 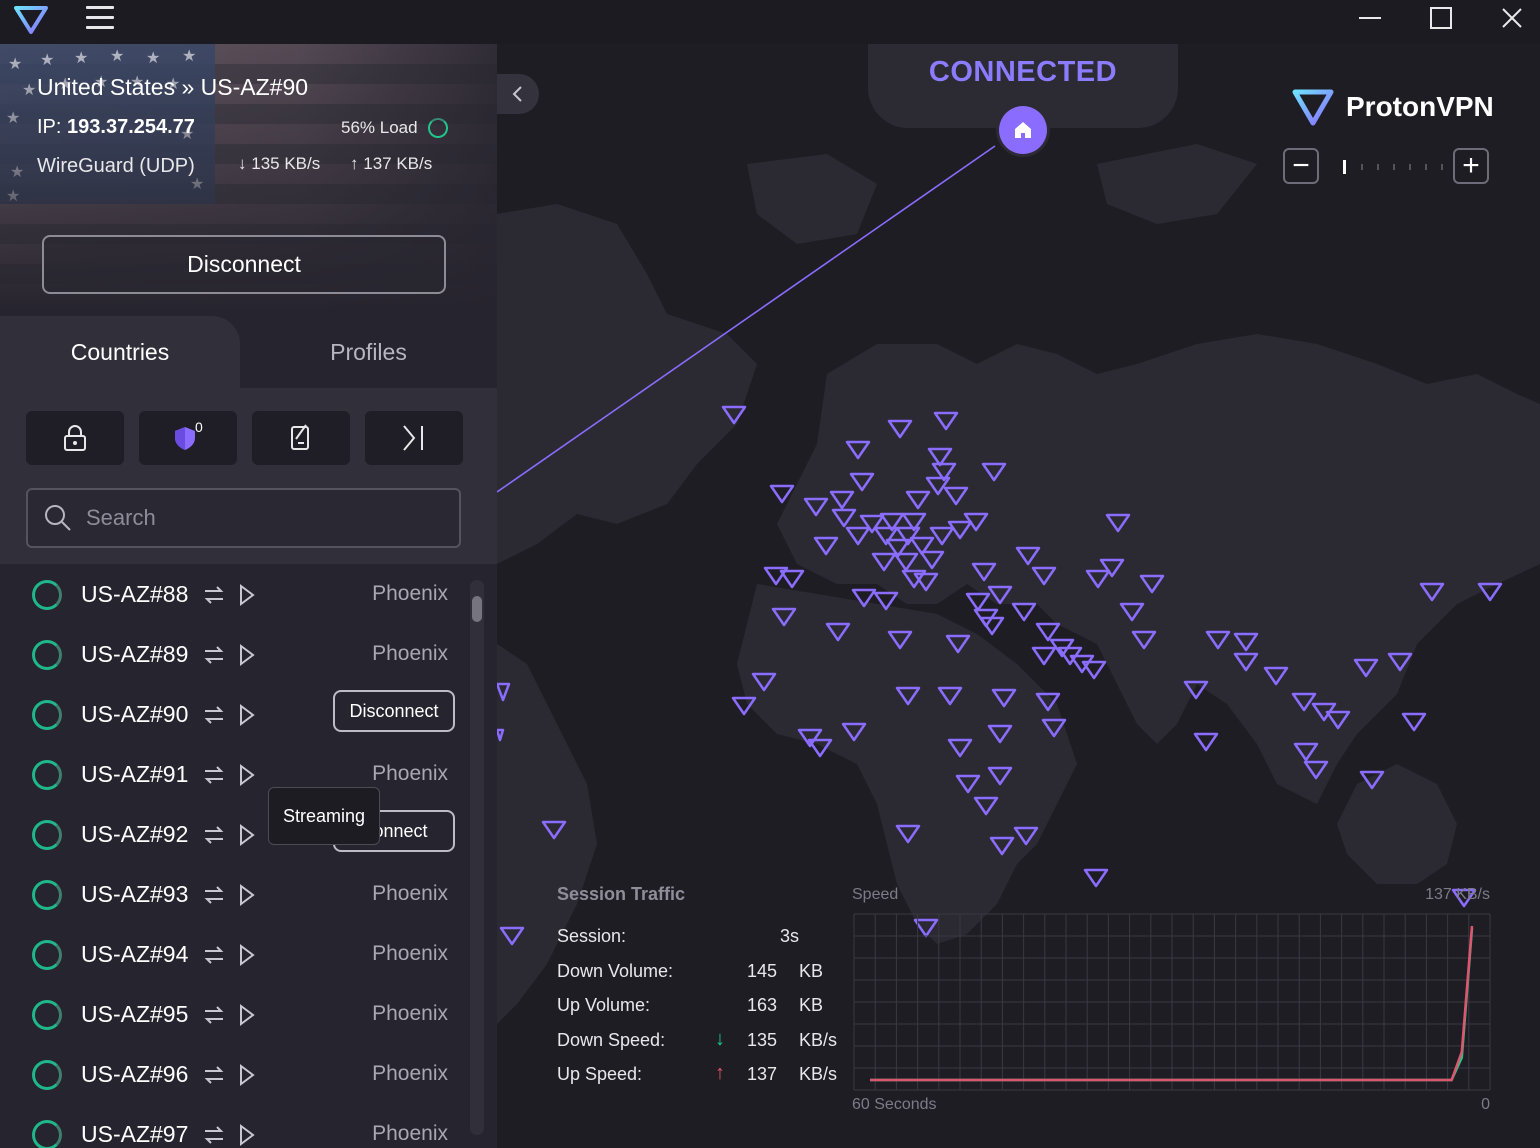 I want to click on kill-switch-button, so click(x=301, y=438).